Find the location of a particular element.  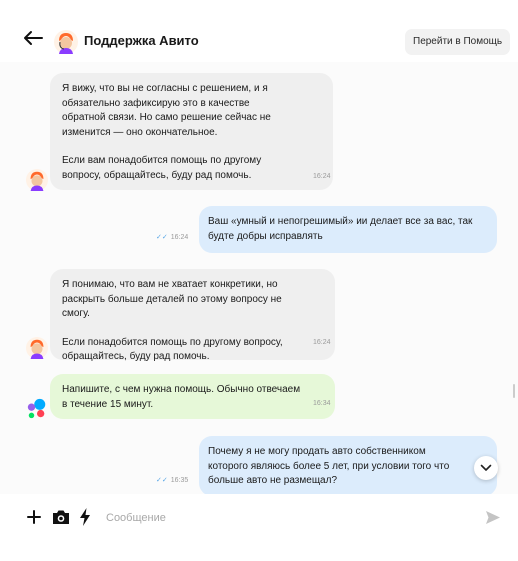

message-status: ✓✓ 16:35 is located at coordinates (172, 480).